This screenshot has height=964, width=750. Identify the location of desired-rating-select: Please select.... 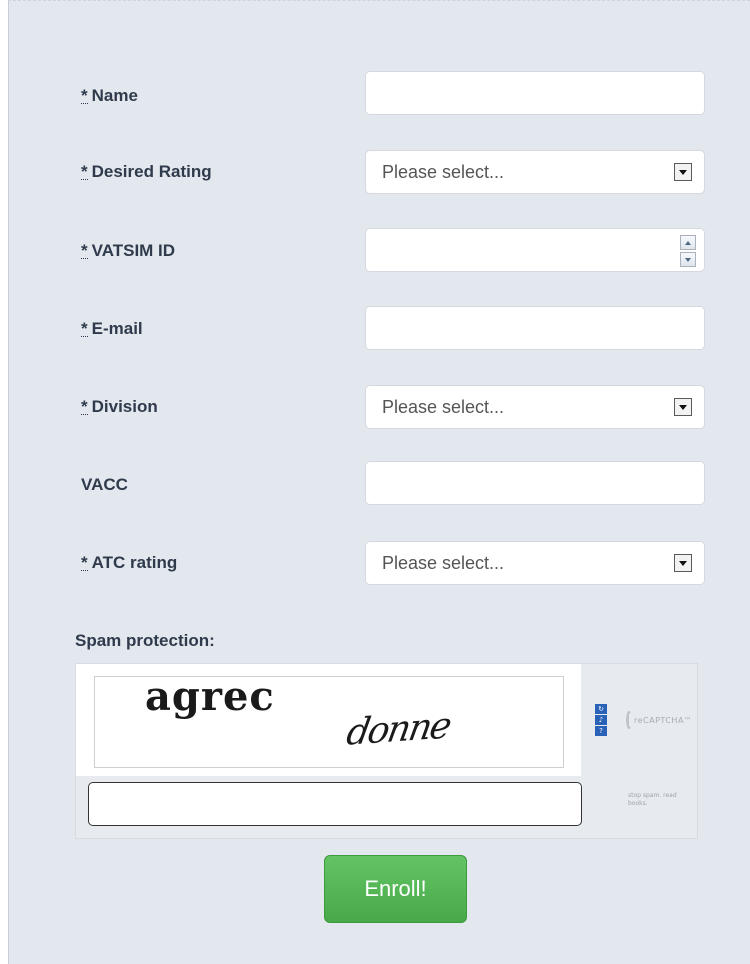
(535, 172).